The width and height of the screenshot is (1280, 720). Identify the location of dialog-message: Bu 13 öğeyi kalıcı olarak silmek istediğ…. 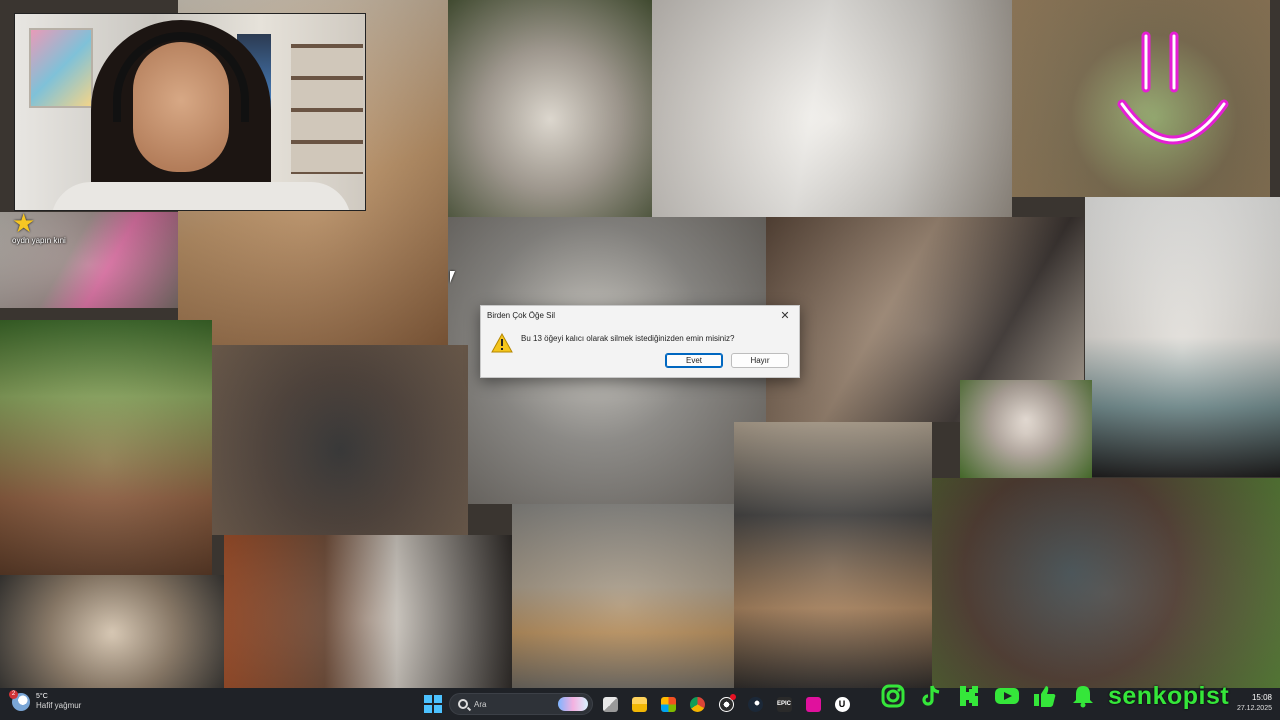
(628, 338).